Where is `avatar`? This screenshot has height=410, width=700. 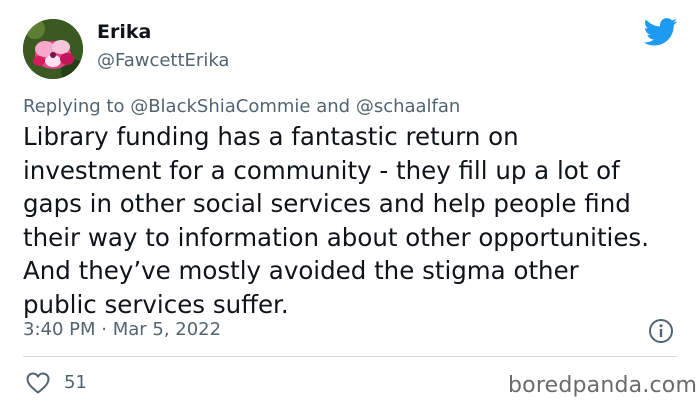 avatar is located at coordinates (53, 49).